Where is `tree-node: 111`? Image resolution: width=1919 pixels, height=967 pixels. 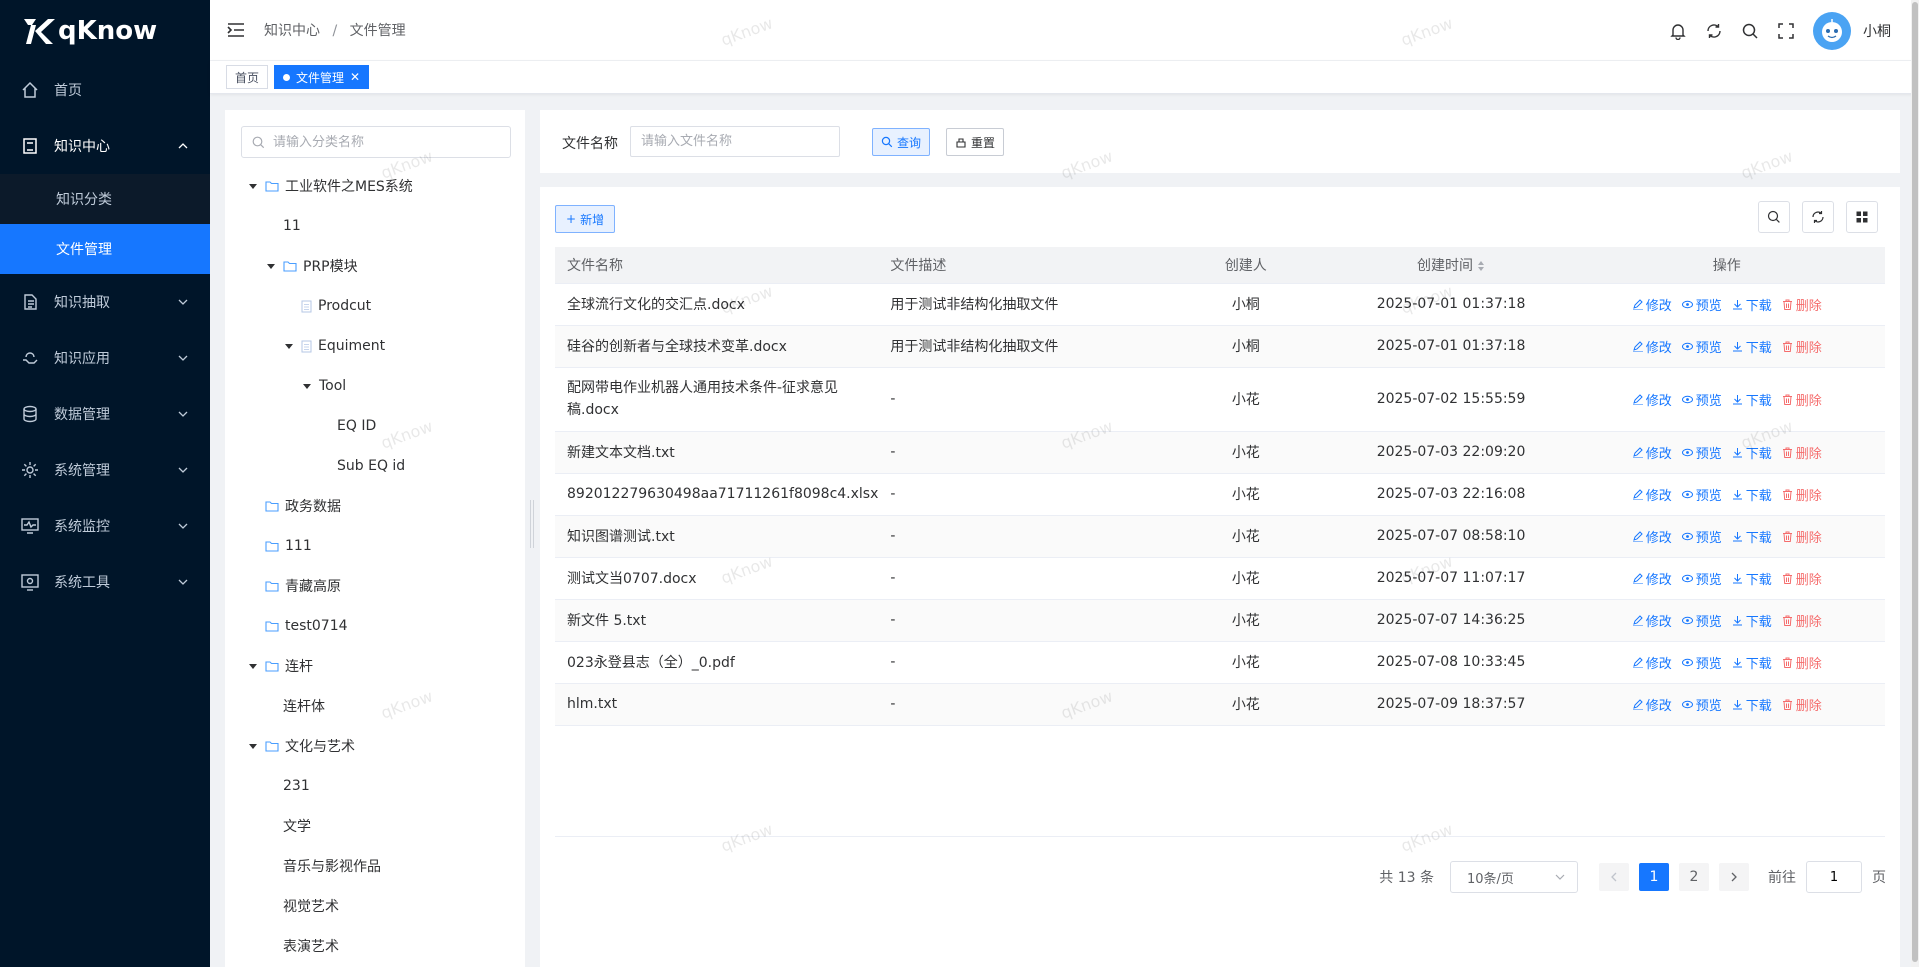 tree-node: 111 is located at coordinates (279, 546).